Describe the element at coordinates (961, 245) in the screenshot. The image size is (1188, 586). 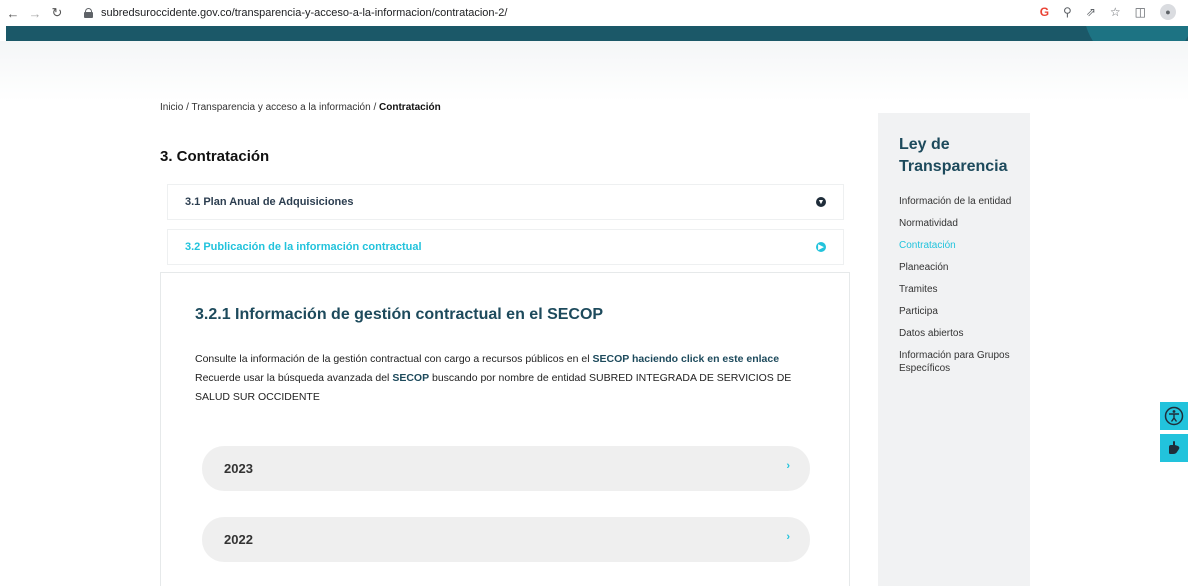
I see `sidebar-item-contratacion: Contratación` at that location.